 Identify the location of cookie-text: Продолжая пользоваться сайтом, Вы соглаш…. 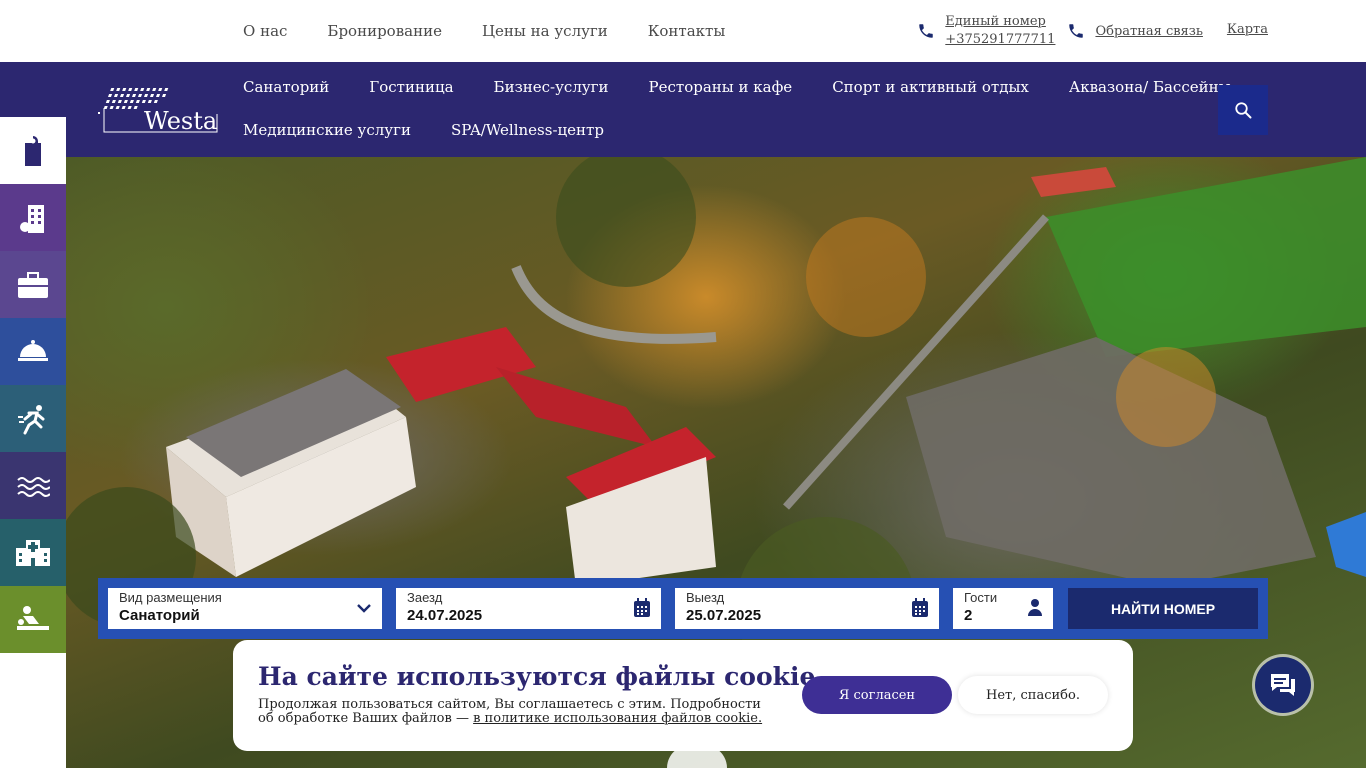
(518, 712).